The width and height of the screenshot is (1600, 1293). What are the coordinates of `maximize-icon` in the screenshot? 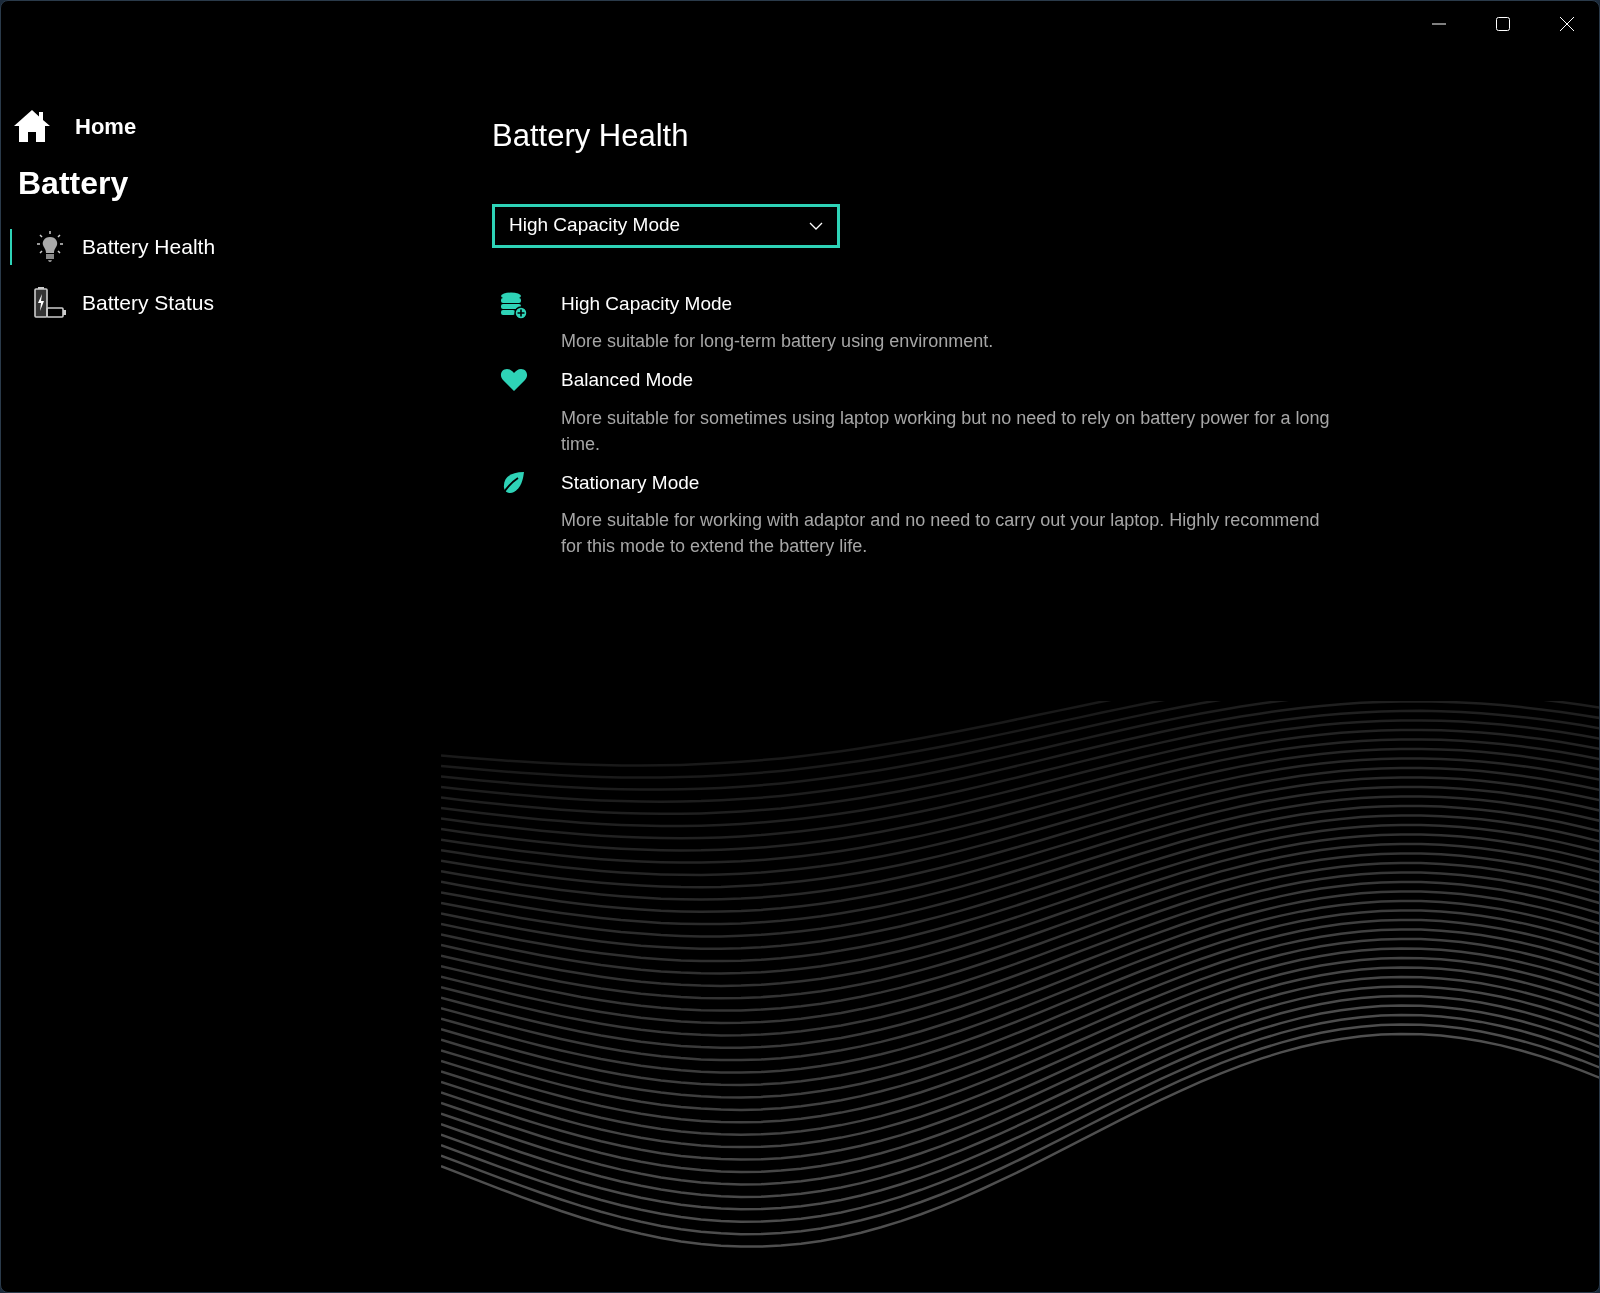 It's located at (1503, 24).